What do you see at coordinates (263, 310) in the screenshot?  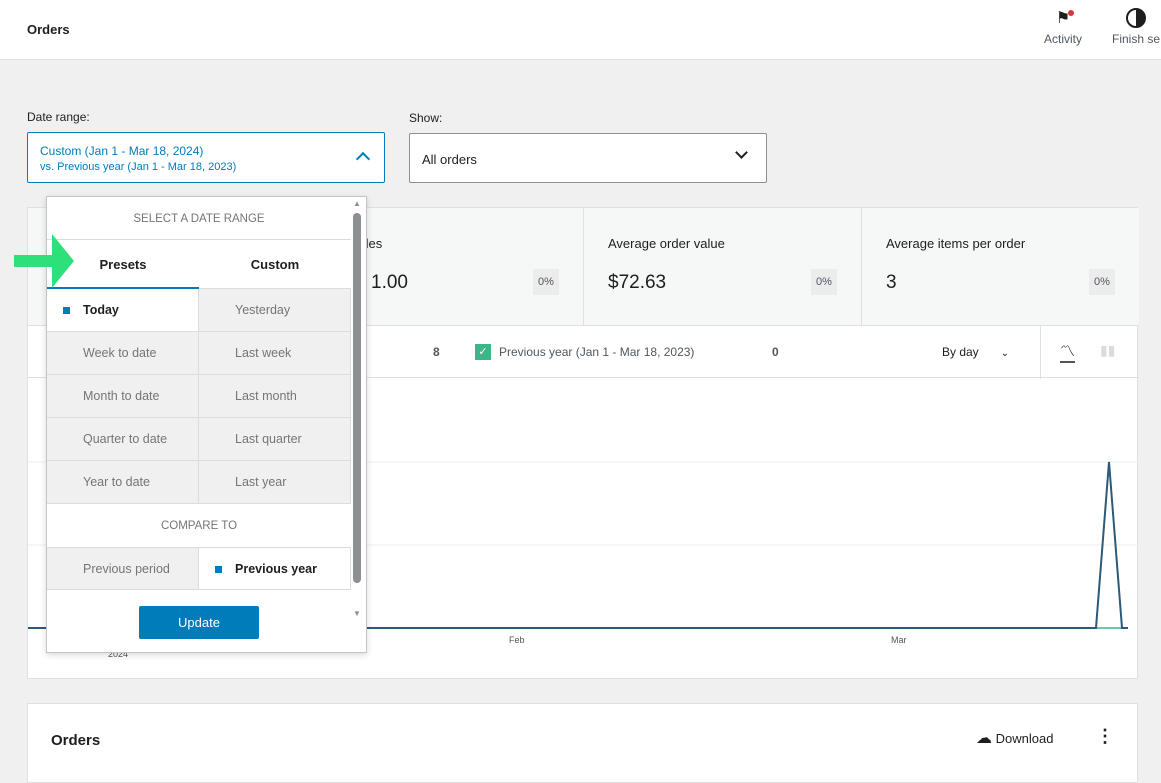 I see `option-label: Yesterday` at bounding box center [263, 310].